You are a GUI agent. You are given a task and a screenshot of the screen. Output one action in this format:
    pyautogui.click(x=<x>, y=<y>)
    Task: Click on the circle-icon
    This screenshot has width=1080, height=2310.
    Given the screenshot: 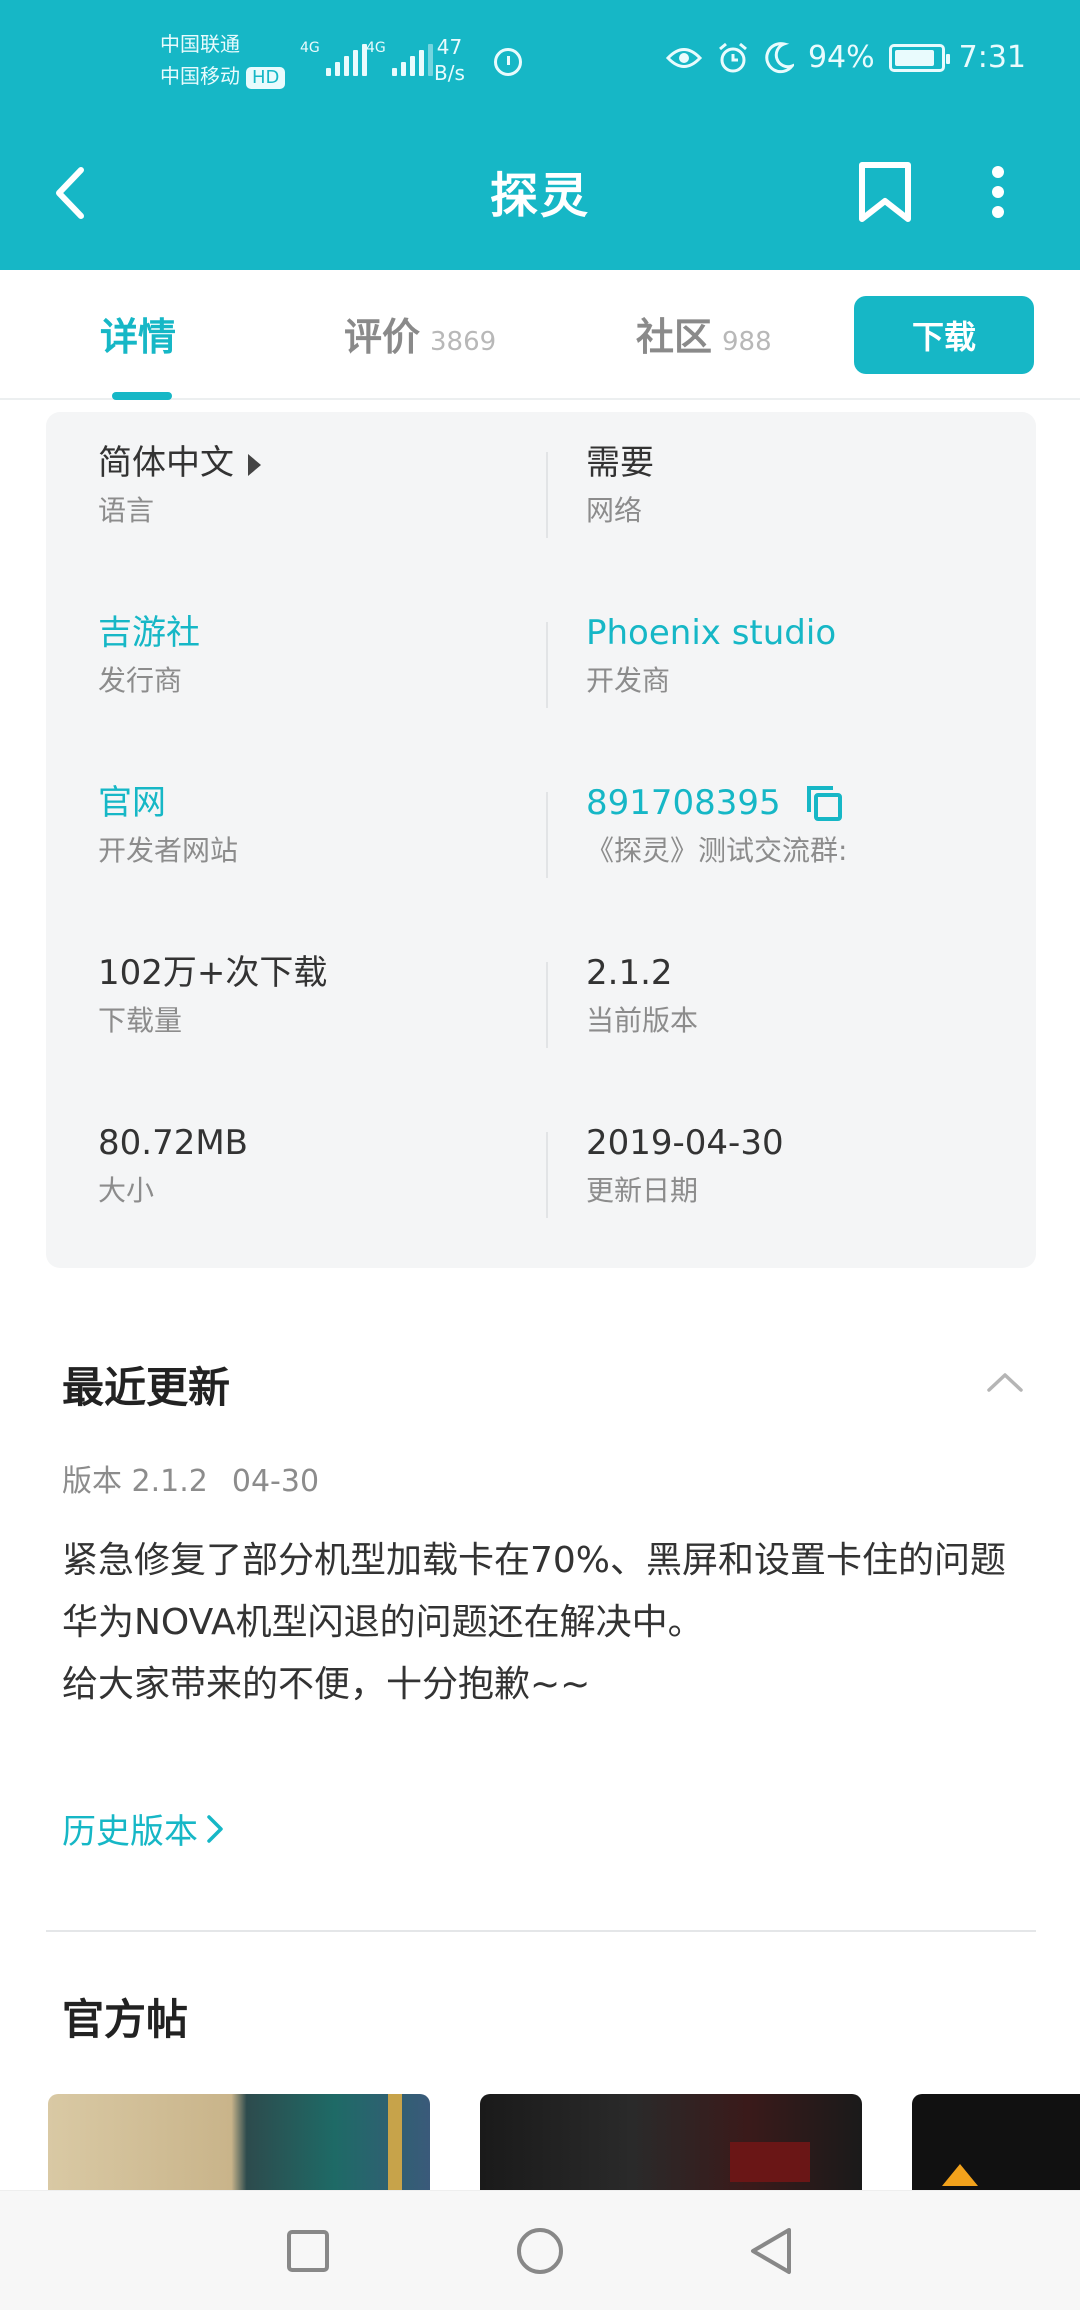 What is the action you would take?
    pyautogui.click(x=540, y=2251)
    